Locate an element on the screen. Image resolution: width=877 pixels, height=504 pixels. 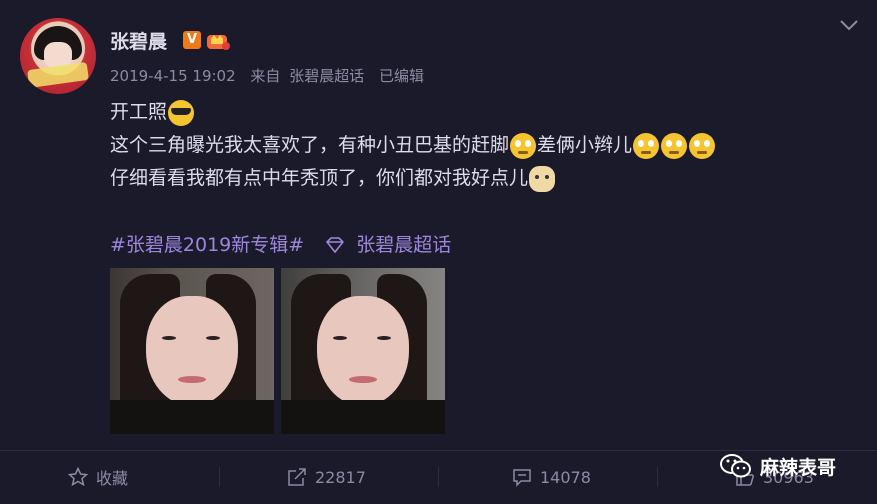
avatar-signature-graphic is located at coordinates (58, 75).